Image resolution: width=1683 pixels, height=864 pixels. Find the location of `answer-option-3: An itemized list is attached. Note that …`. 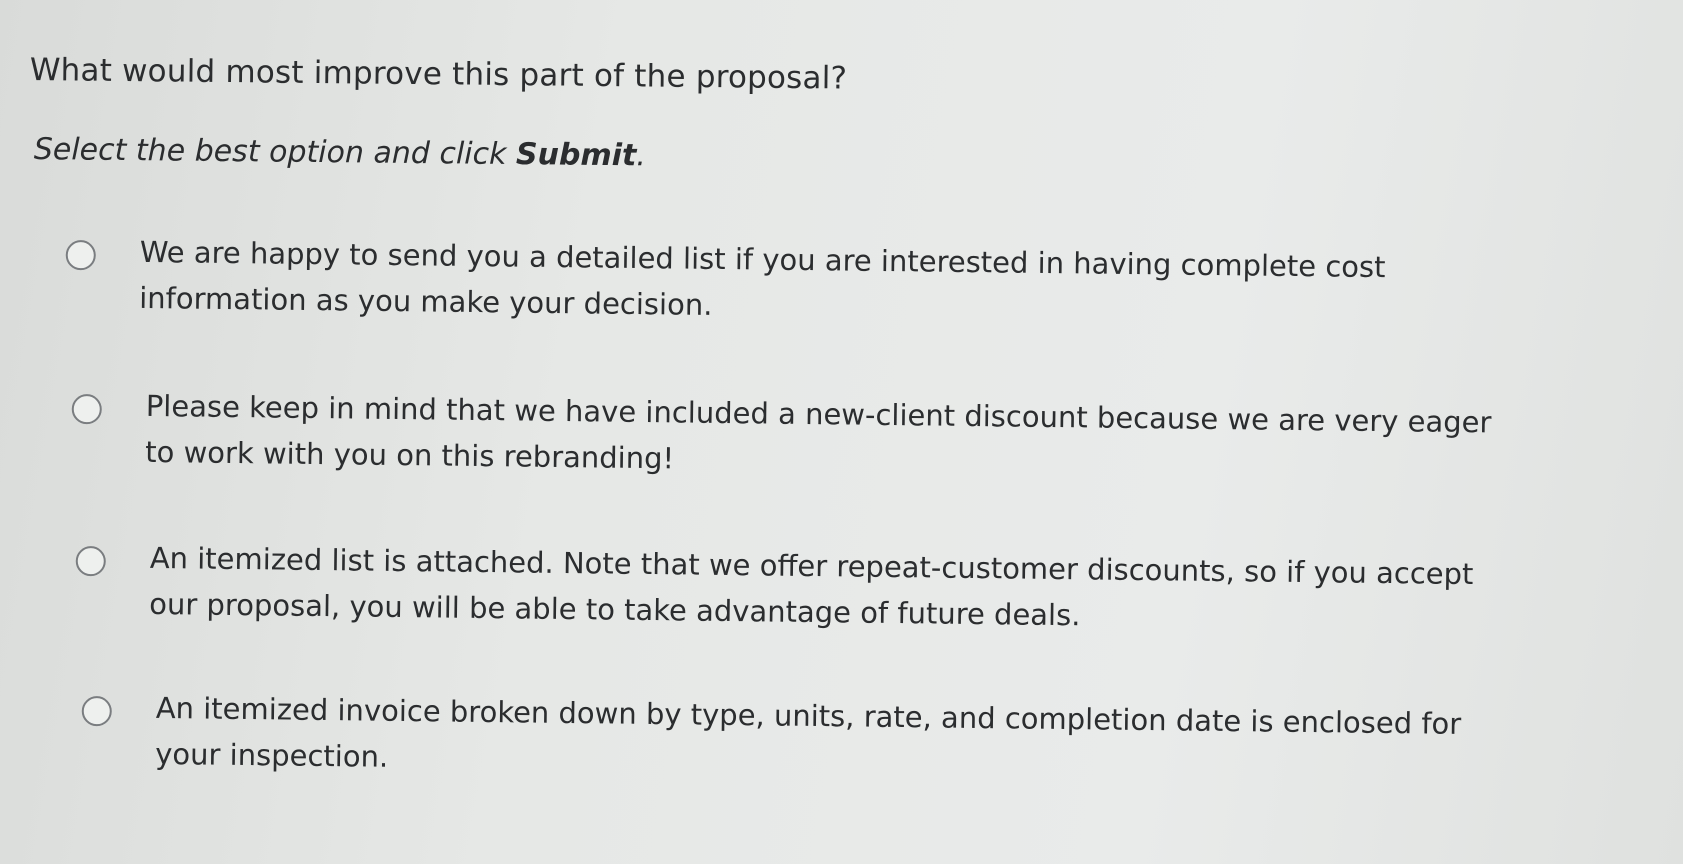

answer-option-3: An itemized list is attached. Note that … is located at coordinates (797, 592).